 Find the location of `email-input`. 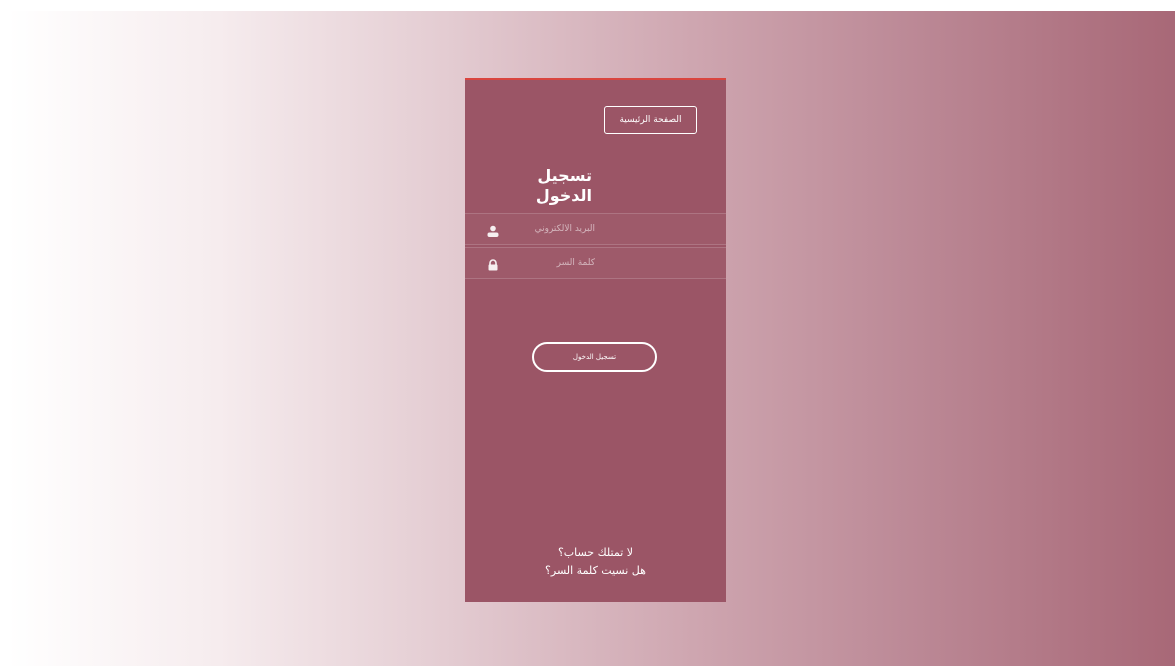

email-input is located at coordinates (535, 229).